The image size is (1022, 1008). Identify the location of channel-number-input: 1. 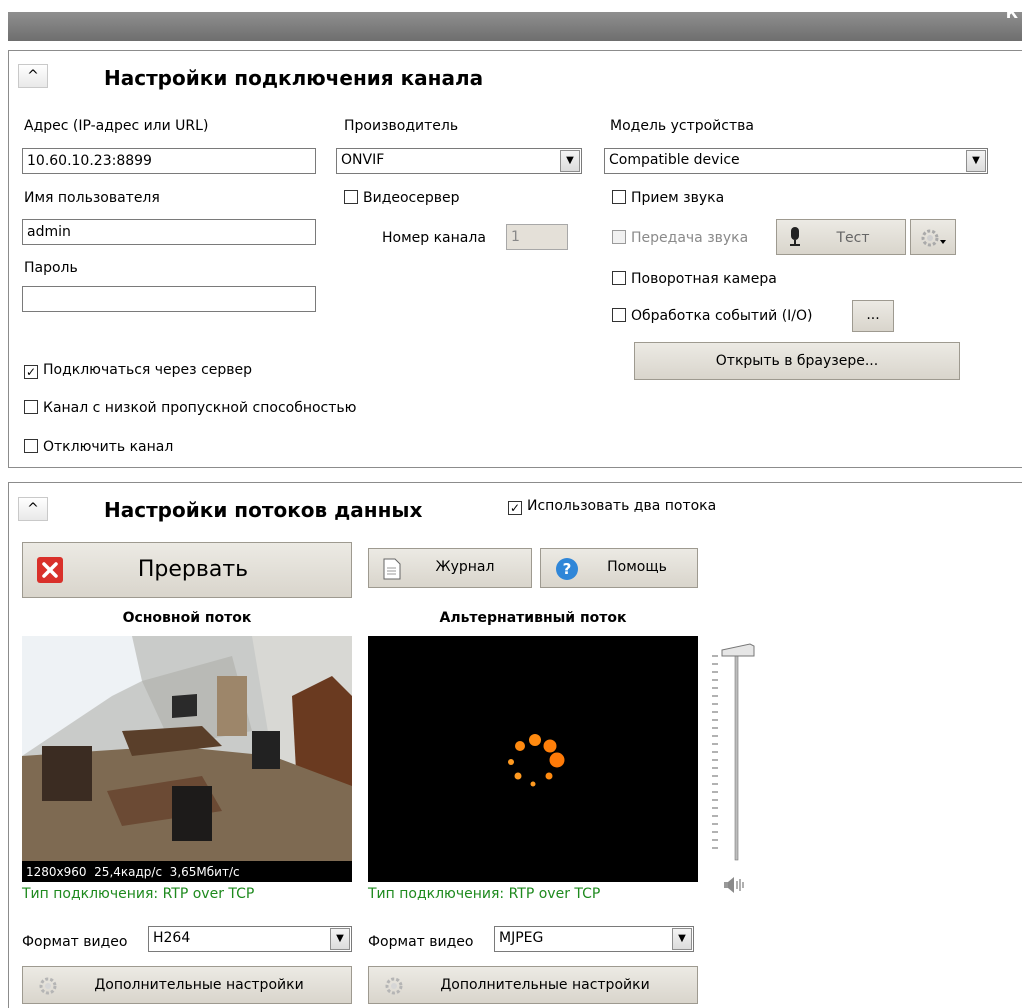
(537, 237).